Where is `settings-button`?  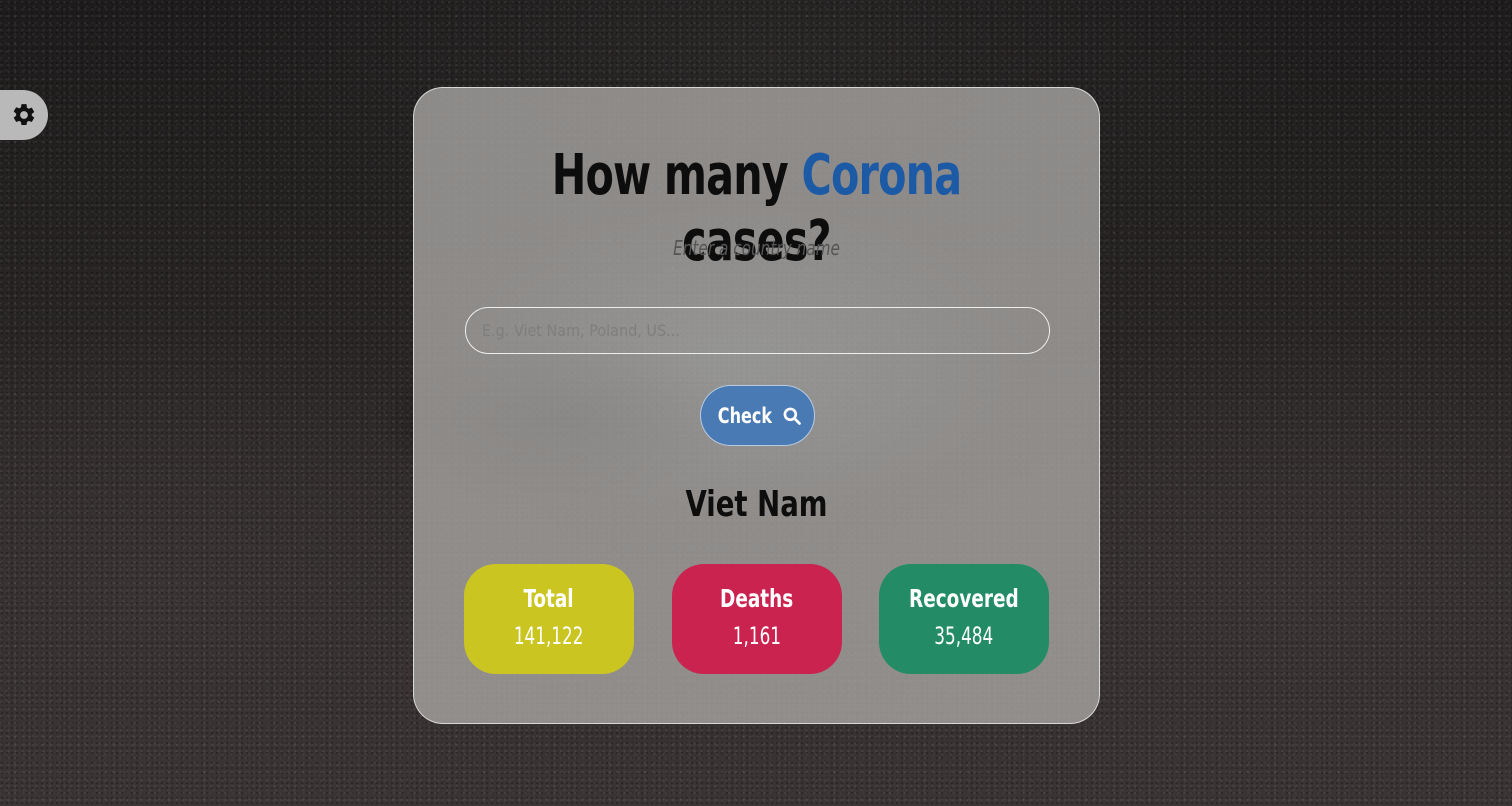 settings-button is located at coordinates (24, 115).